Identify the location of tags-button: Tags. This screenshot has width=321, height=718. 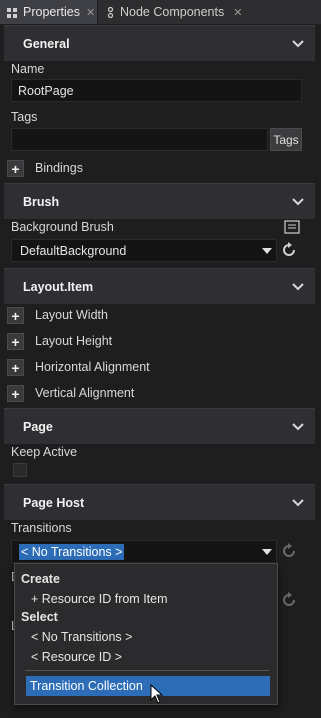
(286, 139).